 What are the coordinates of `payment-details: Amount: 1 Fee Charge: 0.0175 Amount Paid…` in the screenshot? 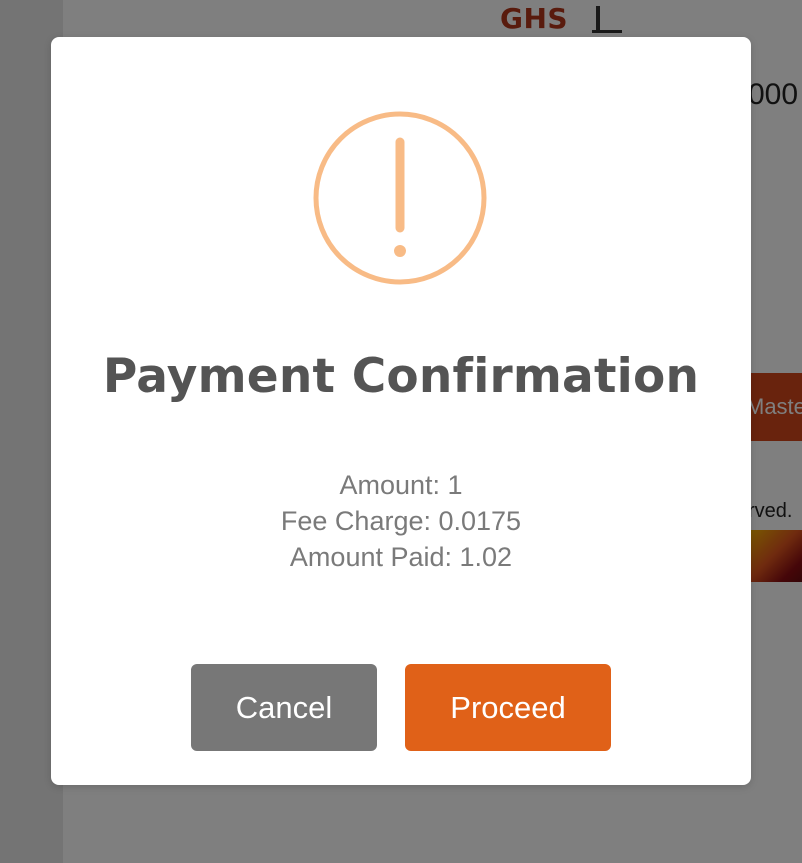 It's located at (401, 521).